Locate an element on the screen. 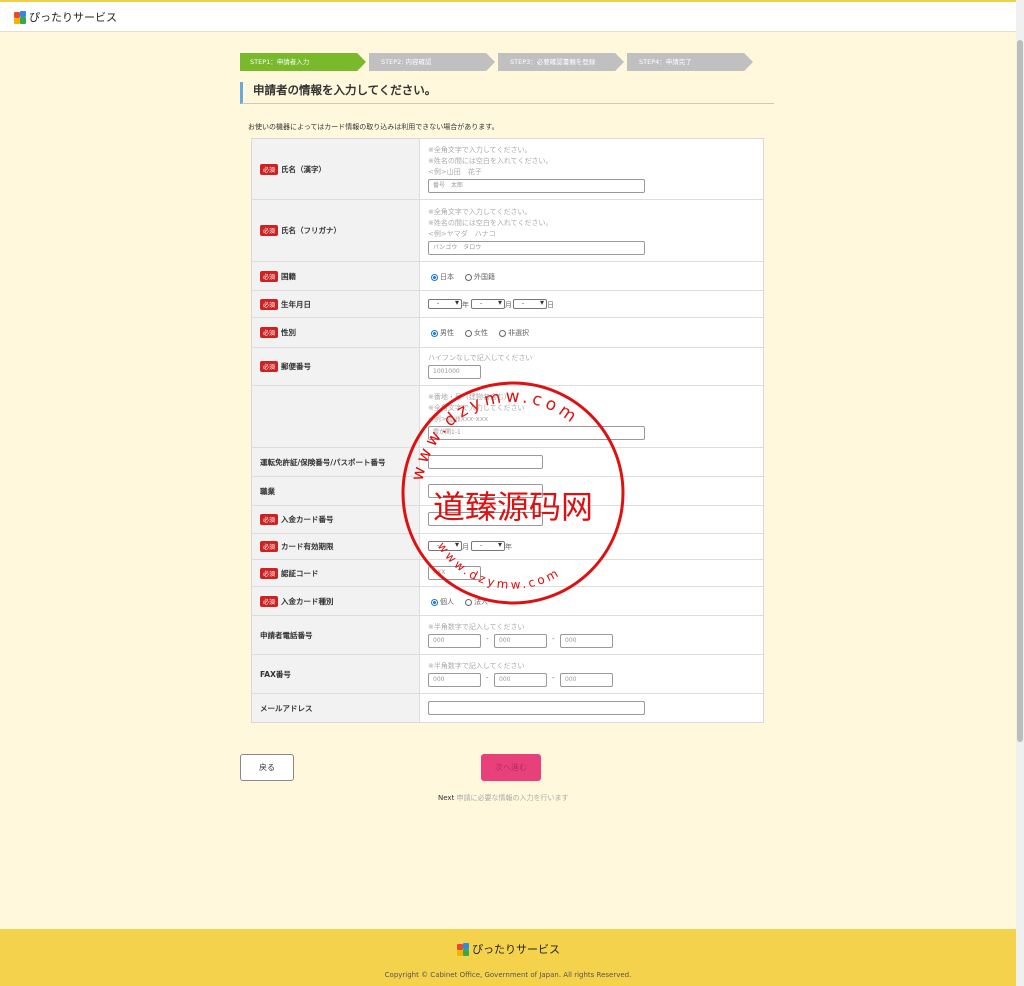 Image resolution: width=1024 pixels, height=986 pixels. gender-female-radio: 女性 is located at coordinates (476, 333).